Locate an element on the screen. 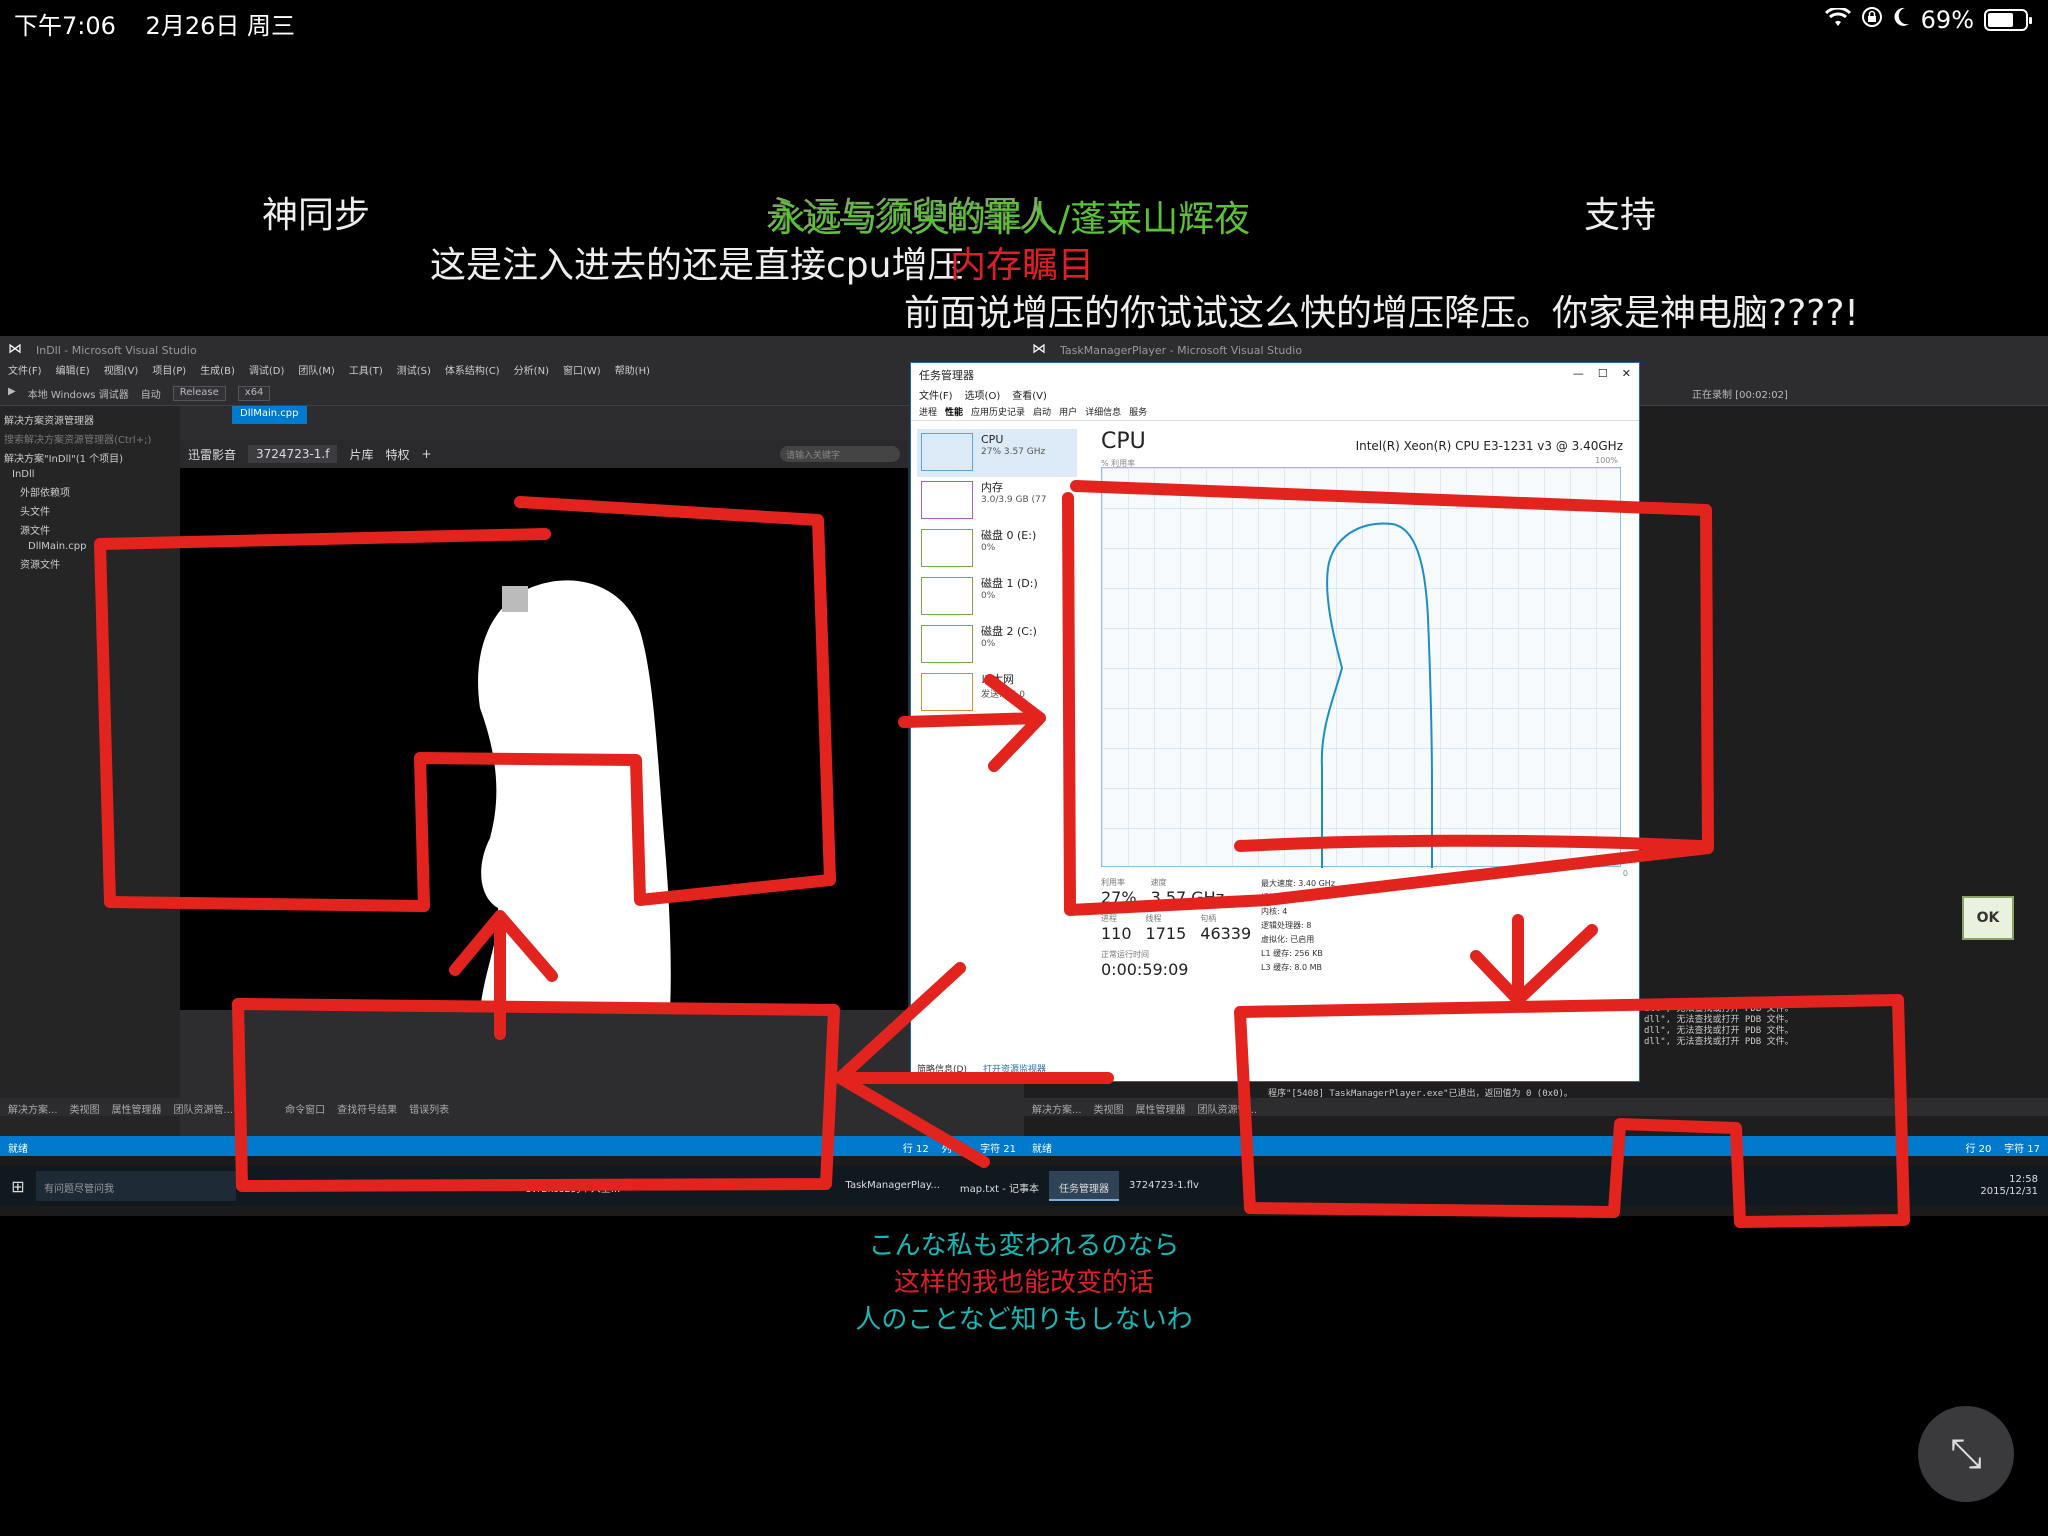  tm-menu-item: 文件(F) is located at coordinates (936, 394).